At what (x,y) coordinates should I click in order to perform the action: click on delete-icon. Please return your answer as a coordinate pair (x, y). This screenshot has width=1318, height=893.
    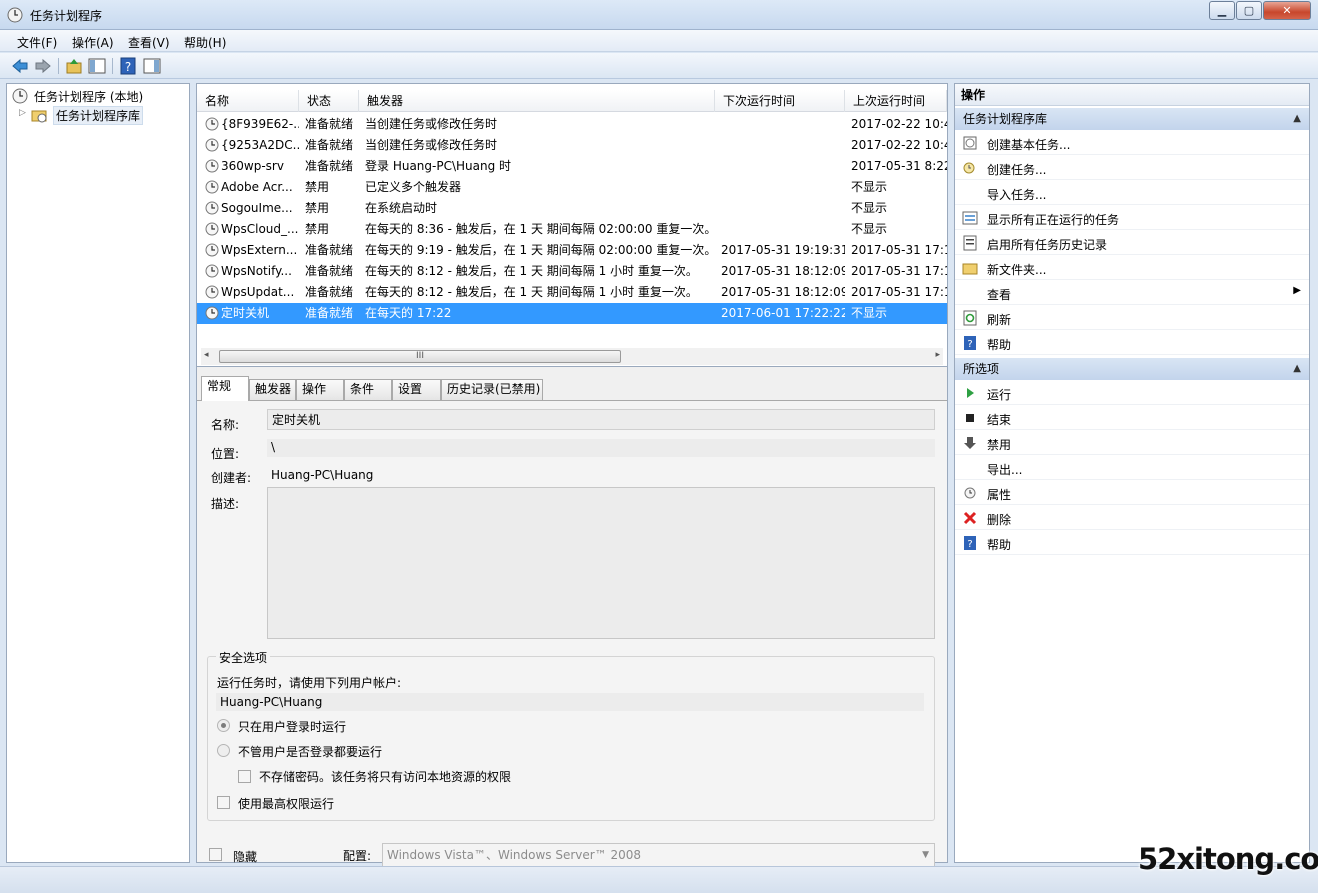
    Looking at the image, I should click on (970, 518).